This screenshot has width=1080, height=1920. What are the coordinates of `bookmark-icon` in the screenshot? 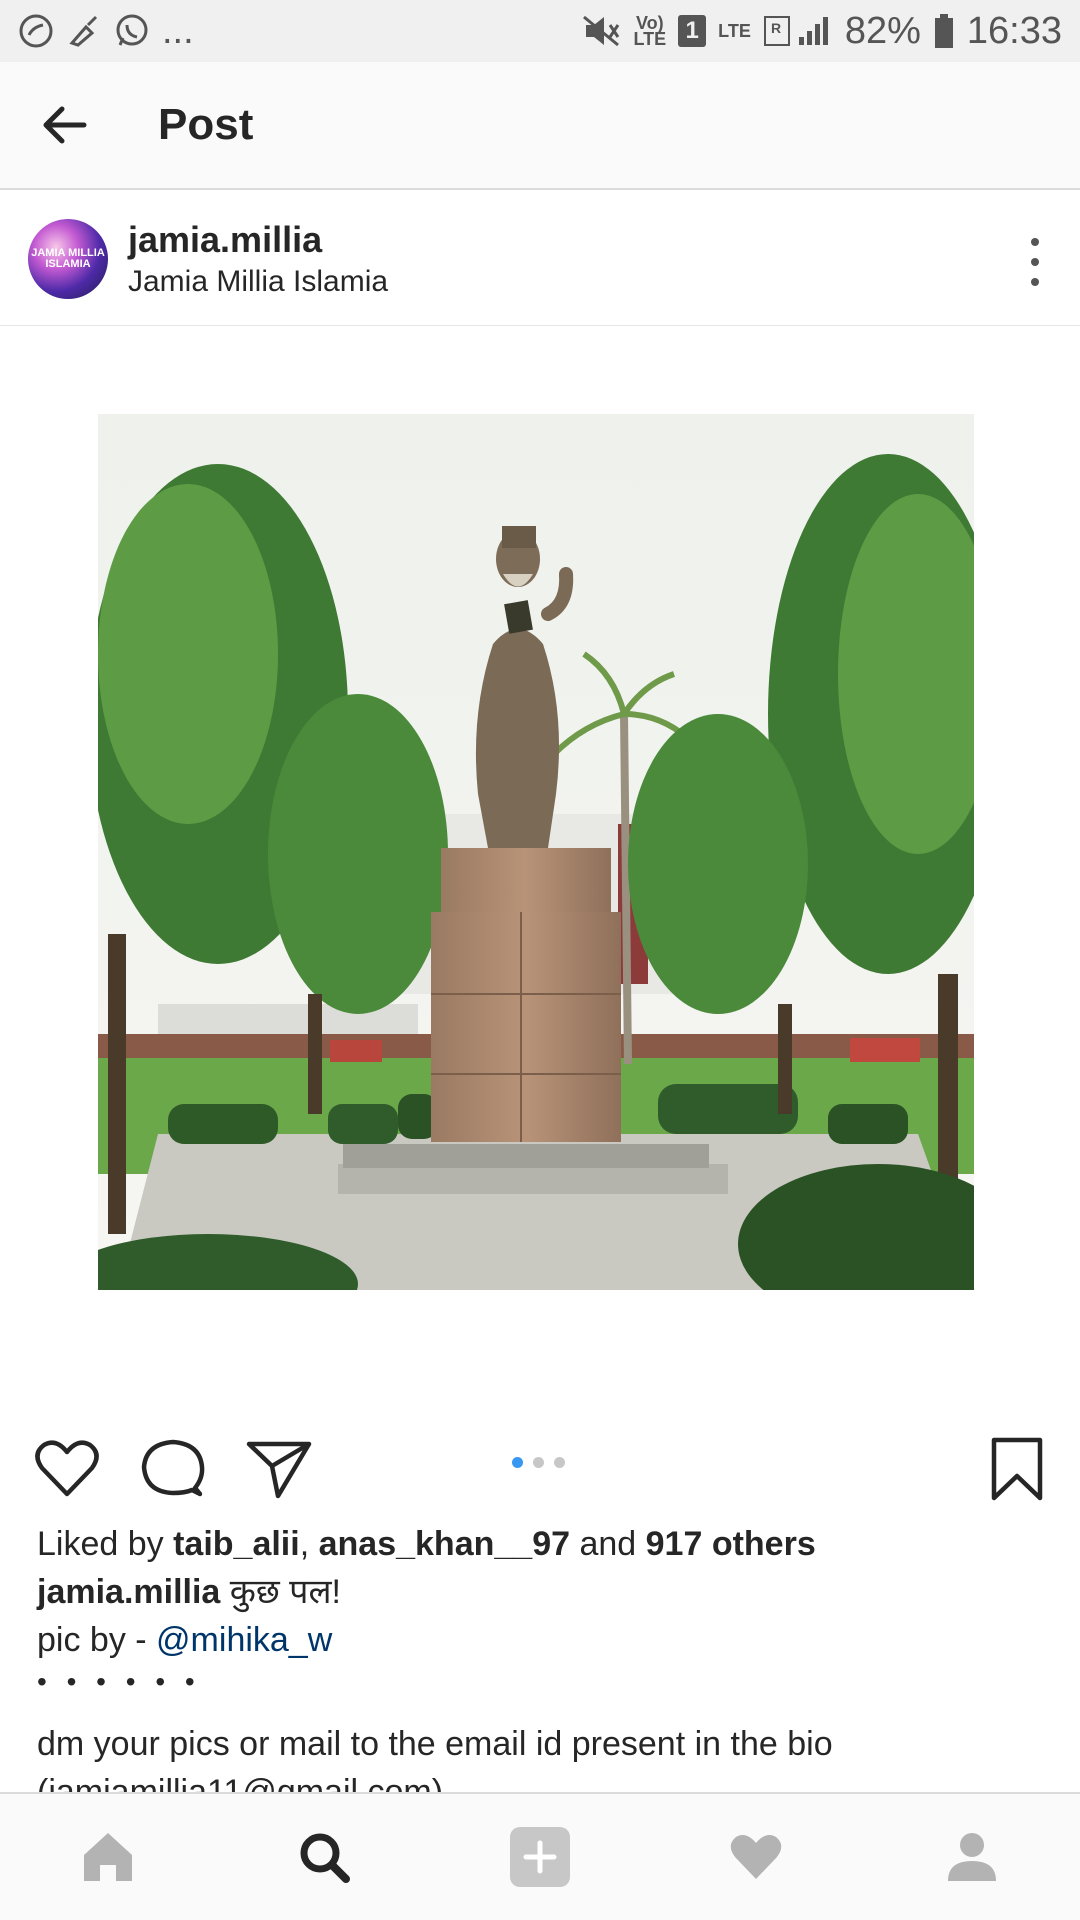 It's located at (1017, 1469).